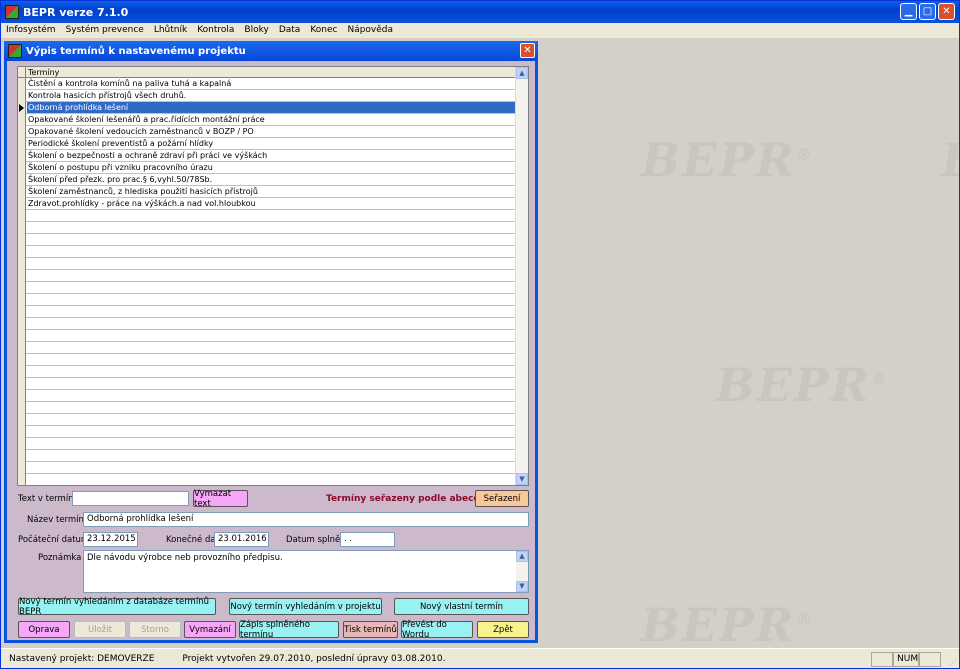 Image resolution: width=960 pixels, height=669 pixels. Describe the element at coordinates (43, 72) in the screenshot. I see `column-header-terminy: Termíny` at that location.